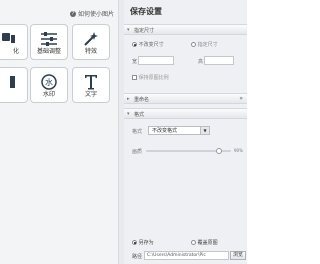 This screenshot has width=320, height=264. What do you see at coordinates (13, 82) in the screenshot?
I see `partial-icon` at bounding box center [13, 82].